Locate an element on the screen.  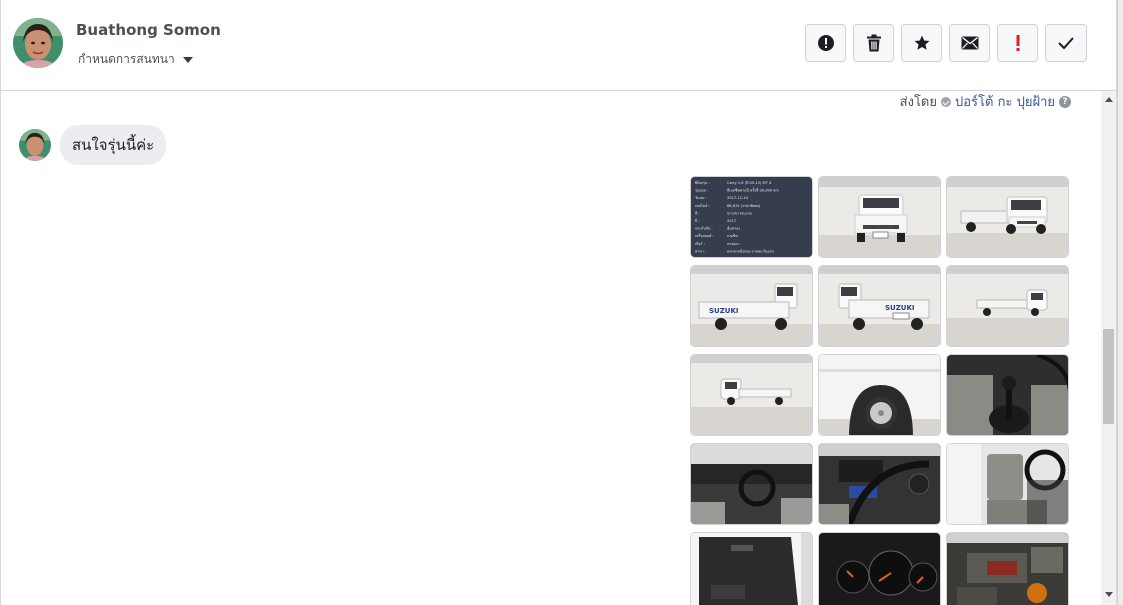
truck-side-right-image is located at coordinates (1007, 306).